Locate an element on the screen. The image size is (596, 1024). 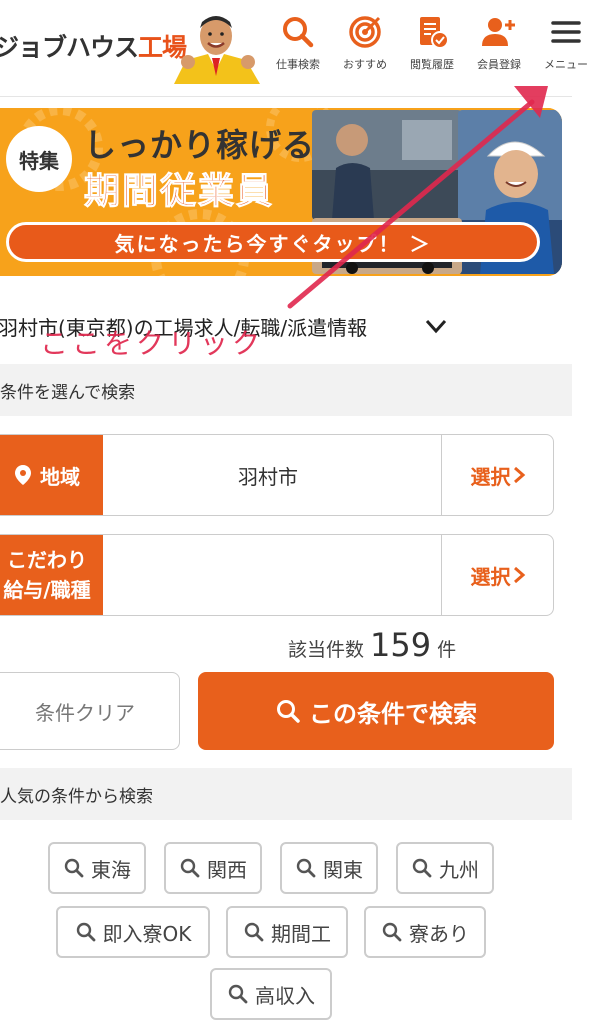
nav-register: 会員登録 is located at coordinates (499, 43).